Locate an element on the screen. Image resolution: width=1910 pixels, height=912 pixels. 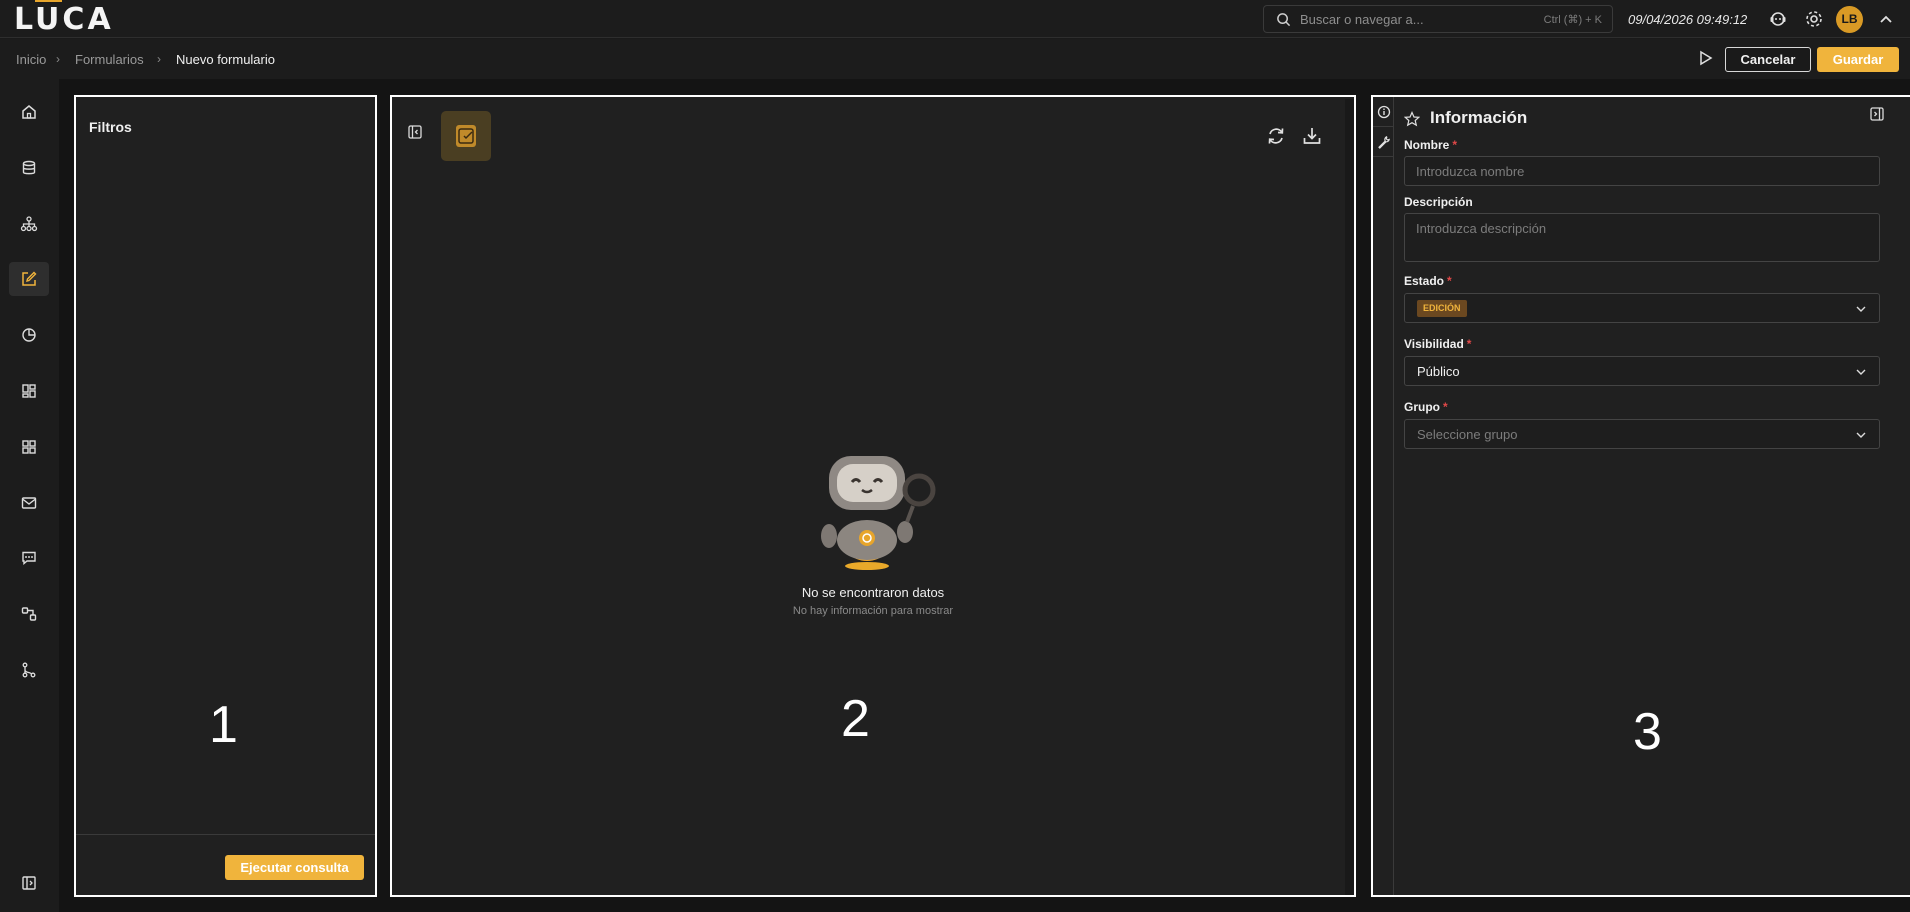
name-label: Nombre * is located at coordinates (1430, 145).